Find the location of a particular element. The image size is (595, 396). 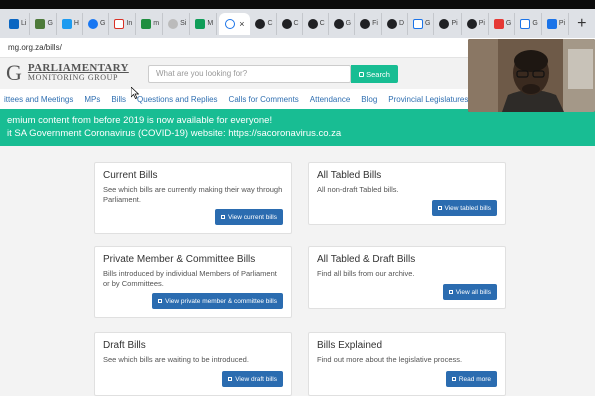

browser-tab: M is located at coordinates (205, 23).